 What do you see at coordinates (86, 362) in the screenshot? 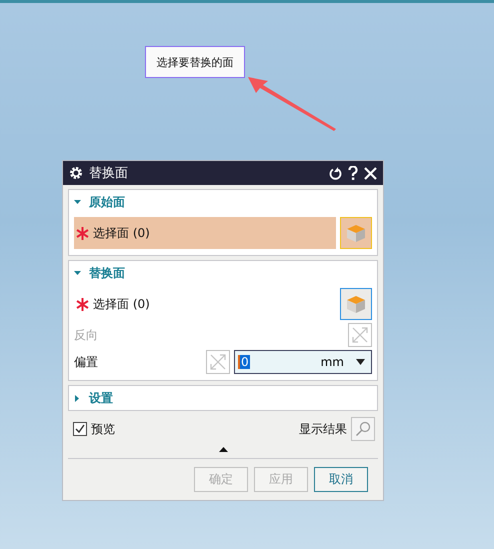
I see `offset-label: 偏置` at bounding box center [86, 362].